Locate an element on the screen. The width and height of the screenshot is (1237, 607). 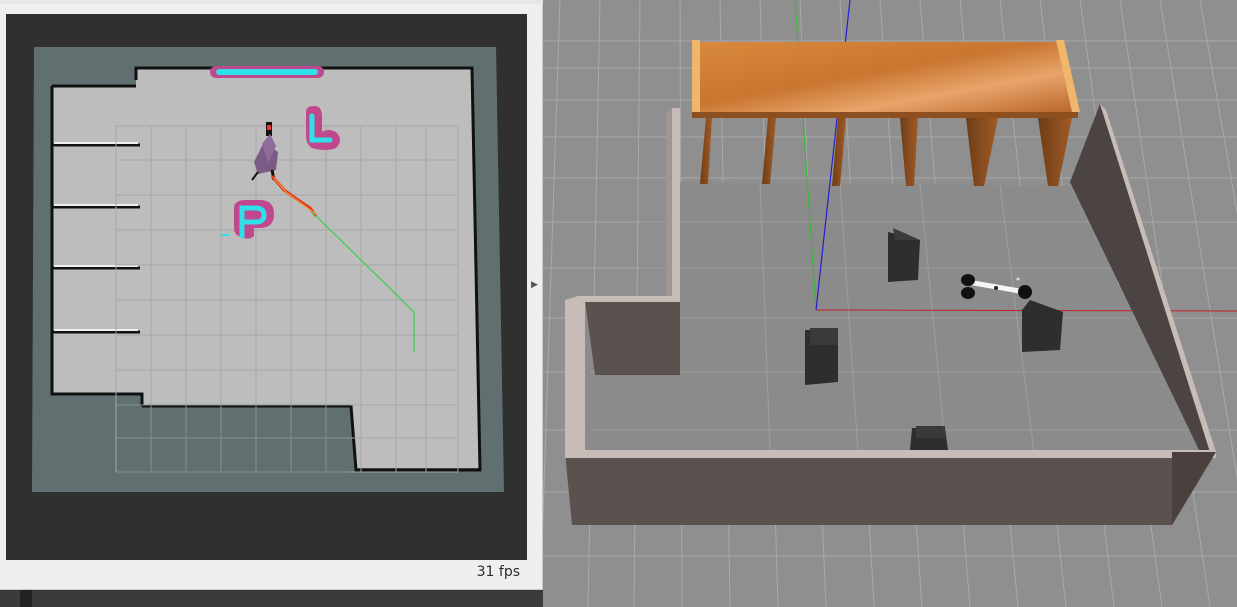
rviz-title-edge is located at coordinates (271, 2).